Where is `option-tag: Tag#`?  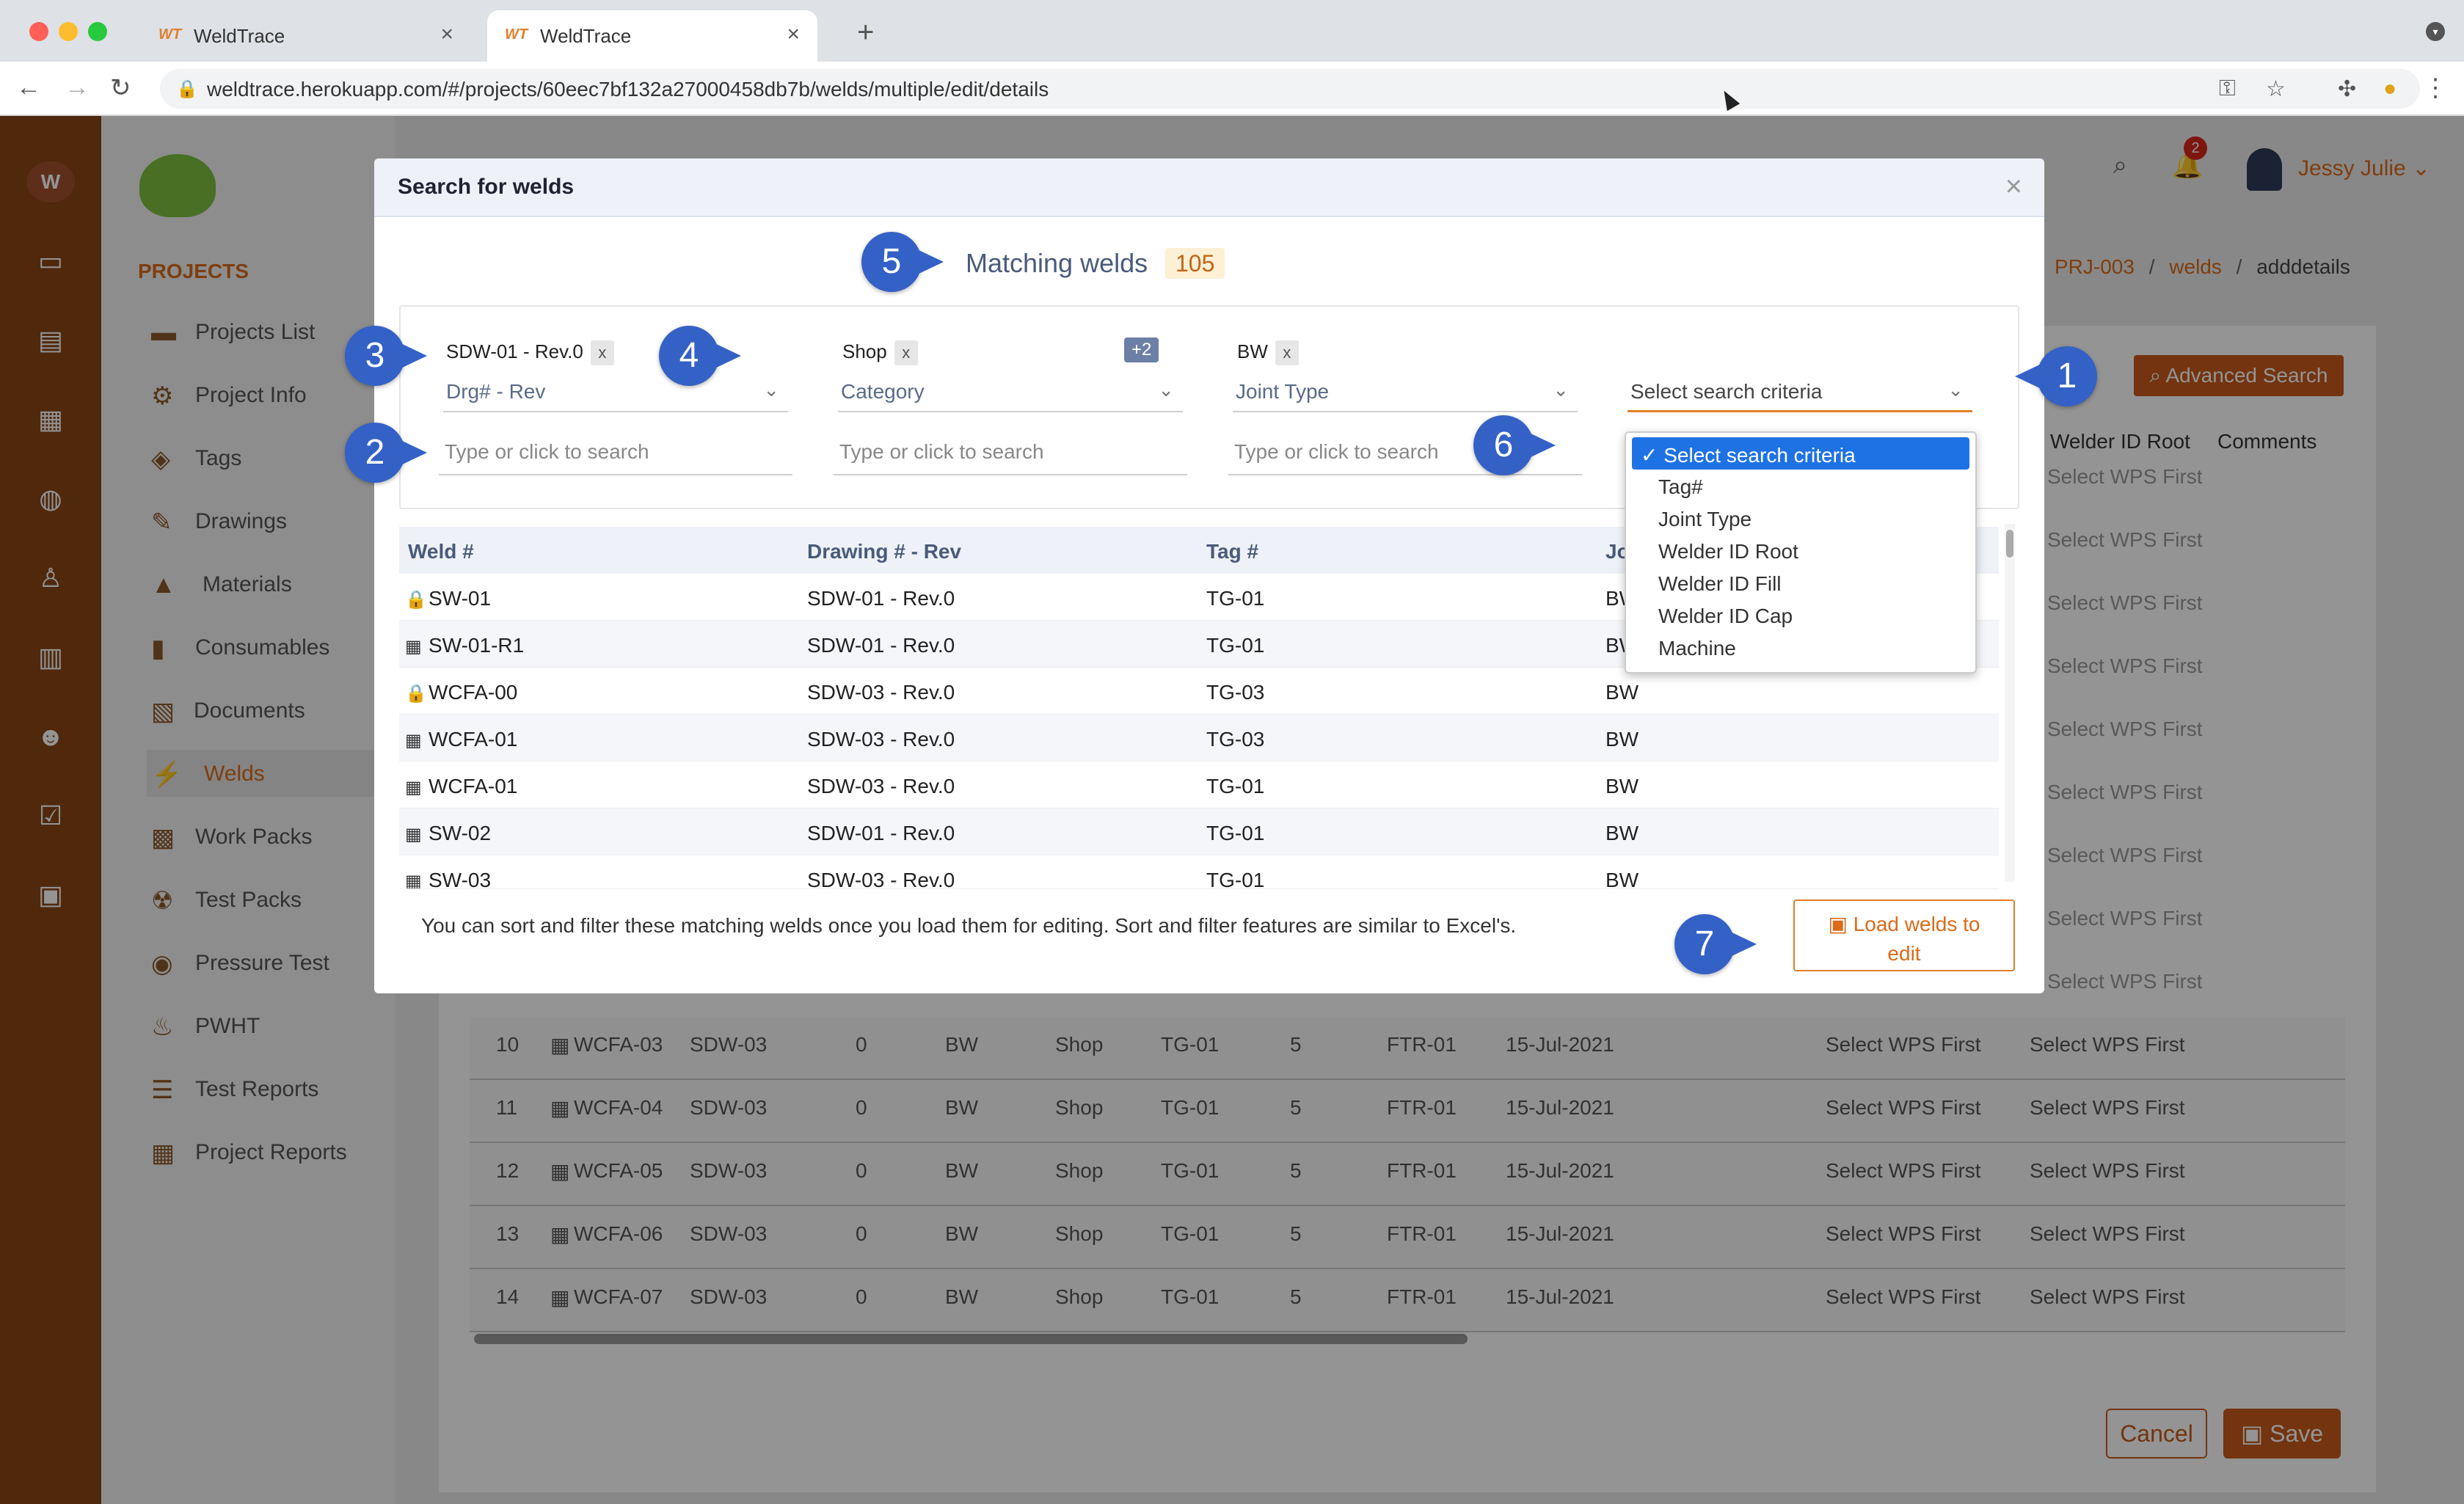 option-tag: Tag# is located at coordinates (1800, 486).